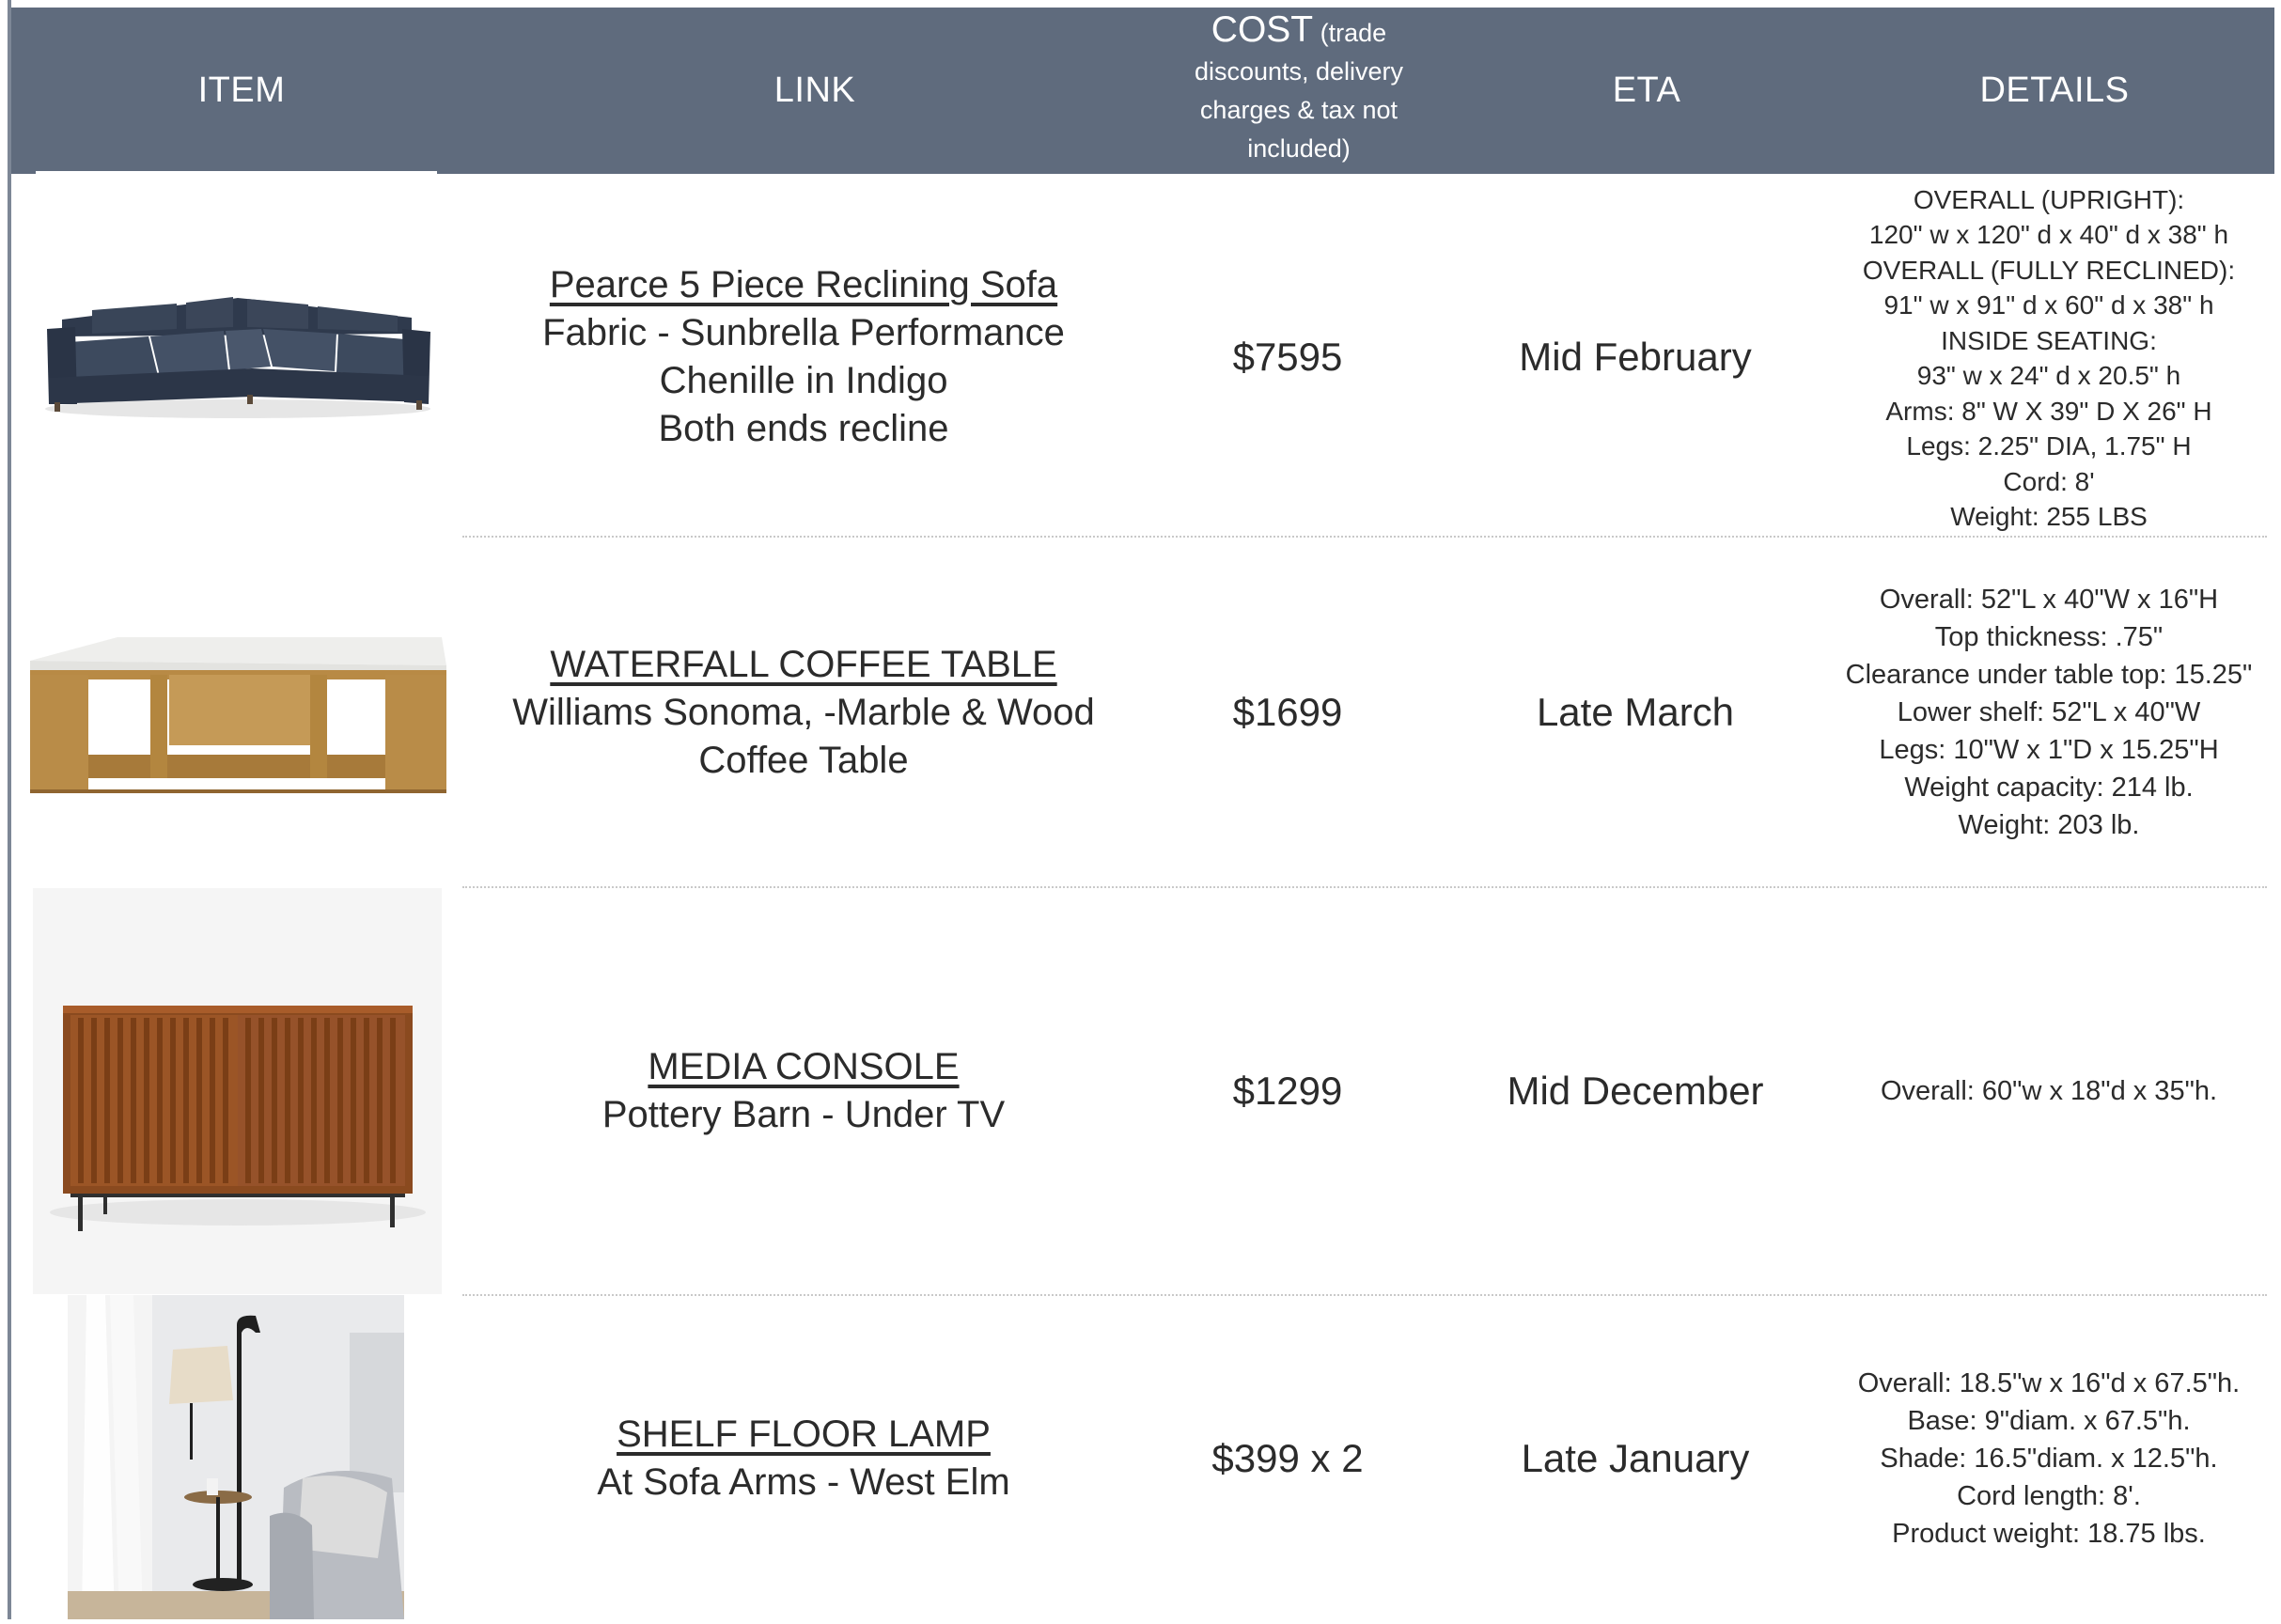 The width and height of the screenshot is (2281, 1624). I want to click on cost-value: $399 x 2, so click(1287, 1457).